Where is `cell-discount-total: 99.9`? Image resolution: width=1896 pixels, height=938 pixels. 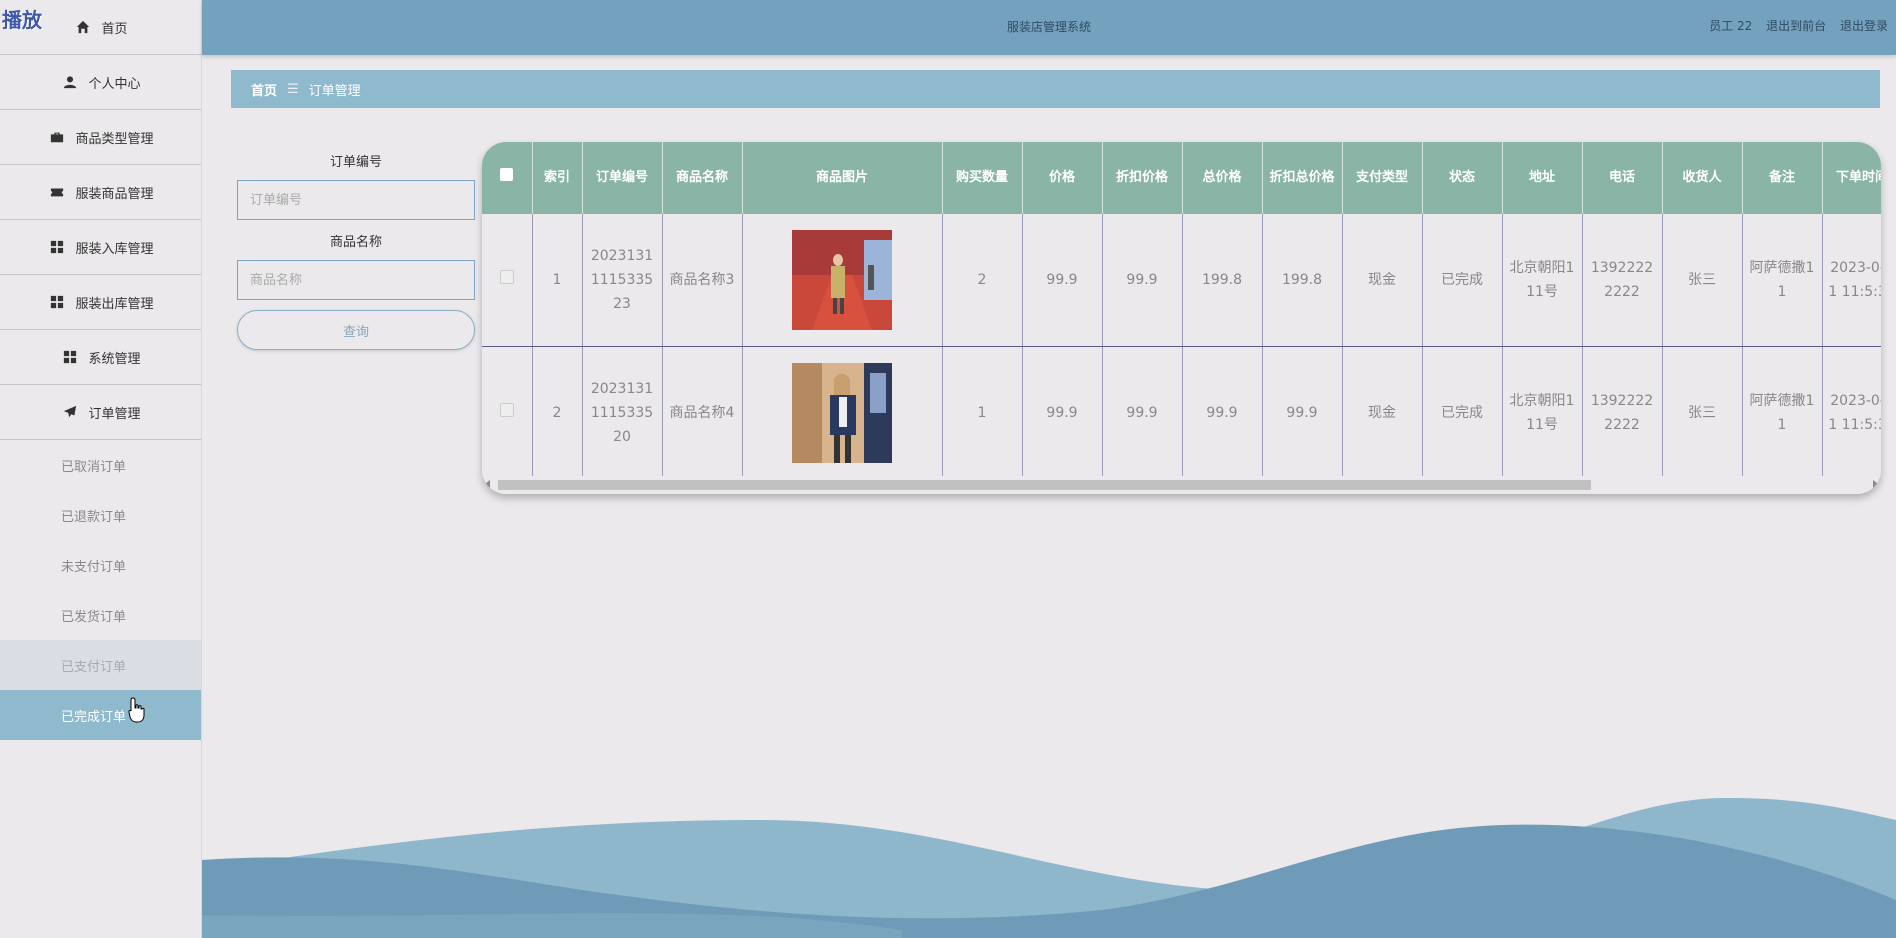
cell-discount-total: 99.9 is located at coordinates (1302, 413).